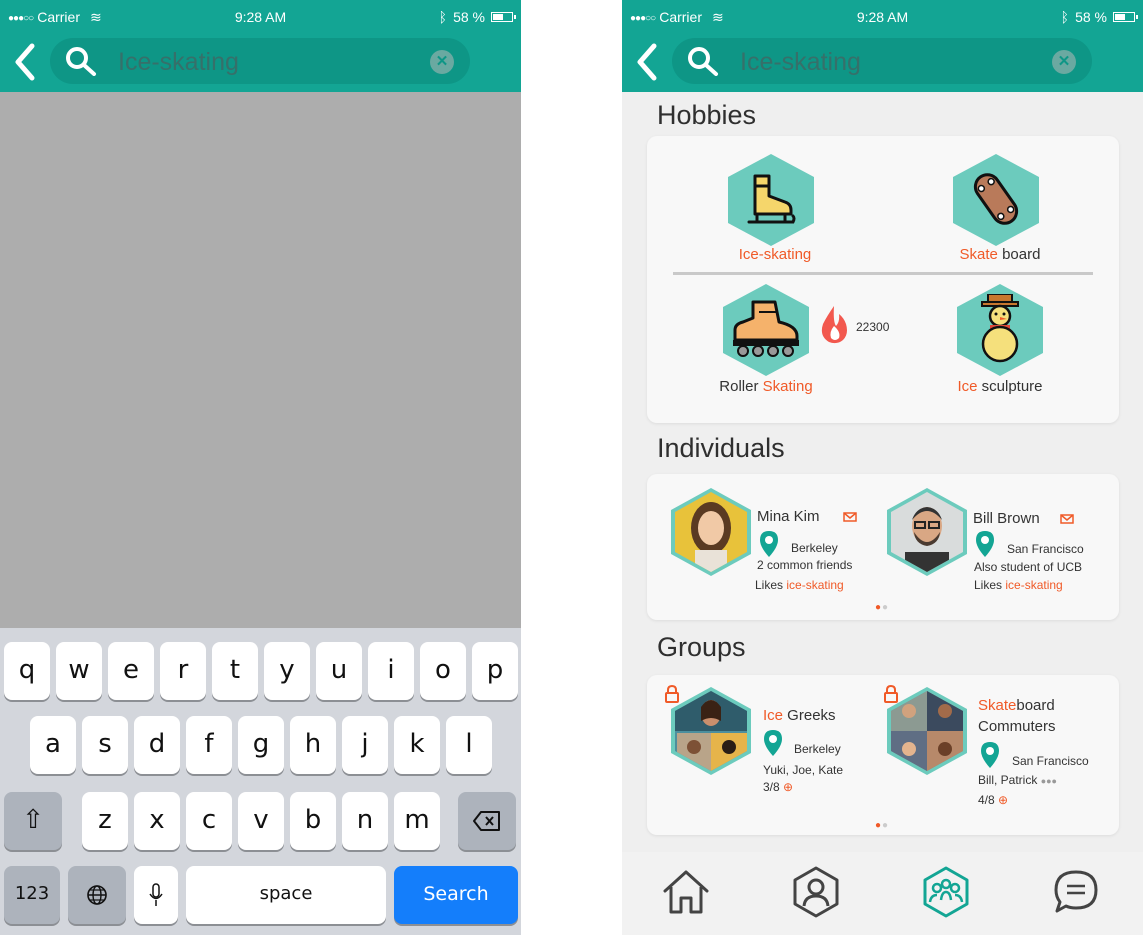  Describe the element at coordinates (882, 17) in the screenshot. I see `status-bar: ●●●○○ Carrier ≋ 9:28 AM ᛒ 58 %` at that location.